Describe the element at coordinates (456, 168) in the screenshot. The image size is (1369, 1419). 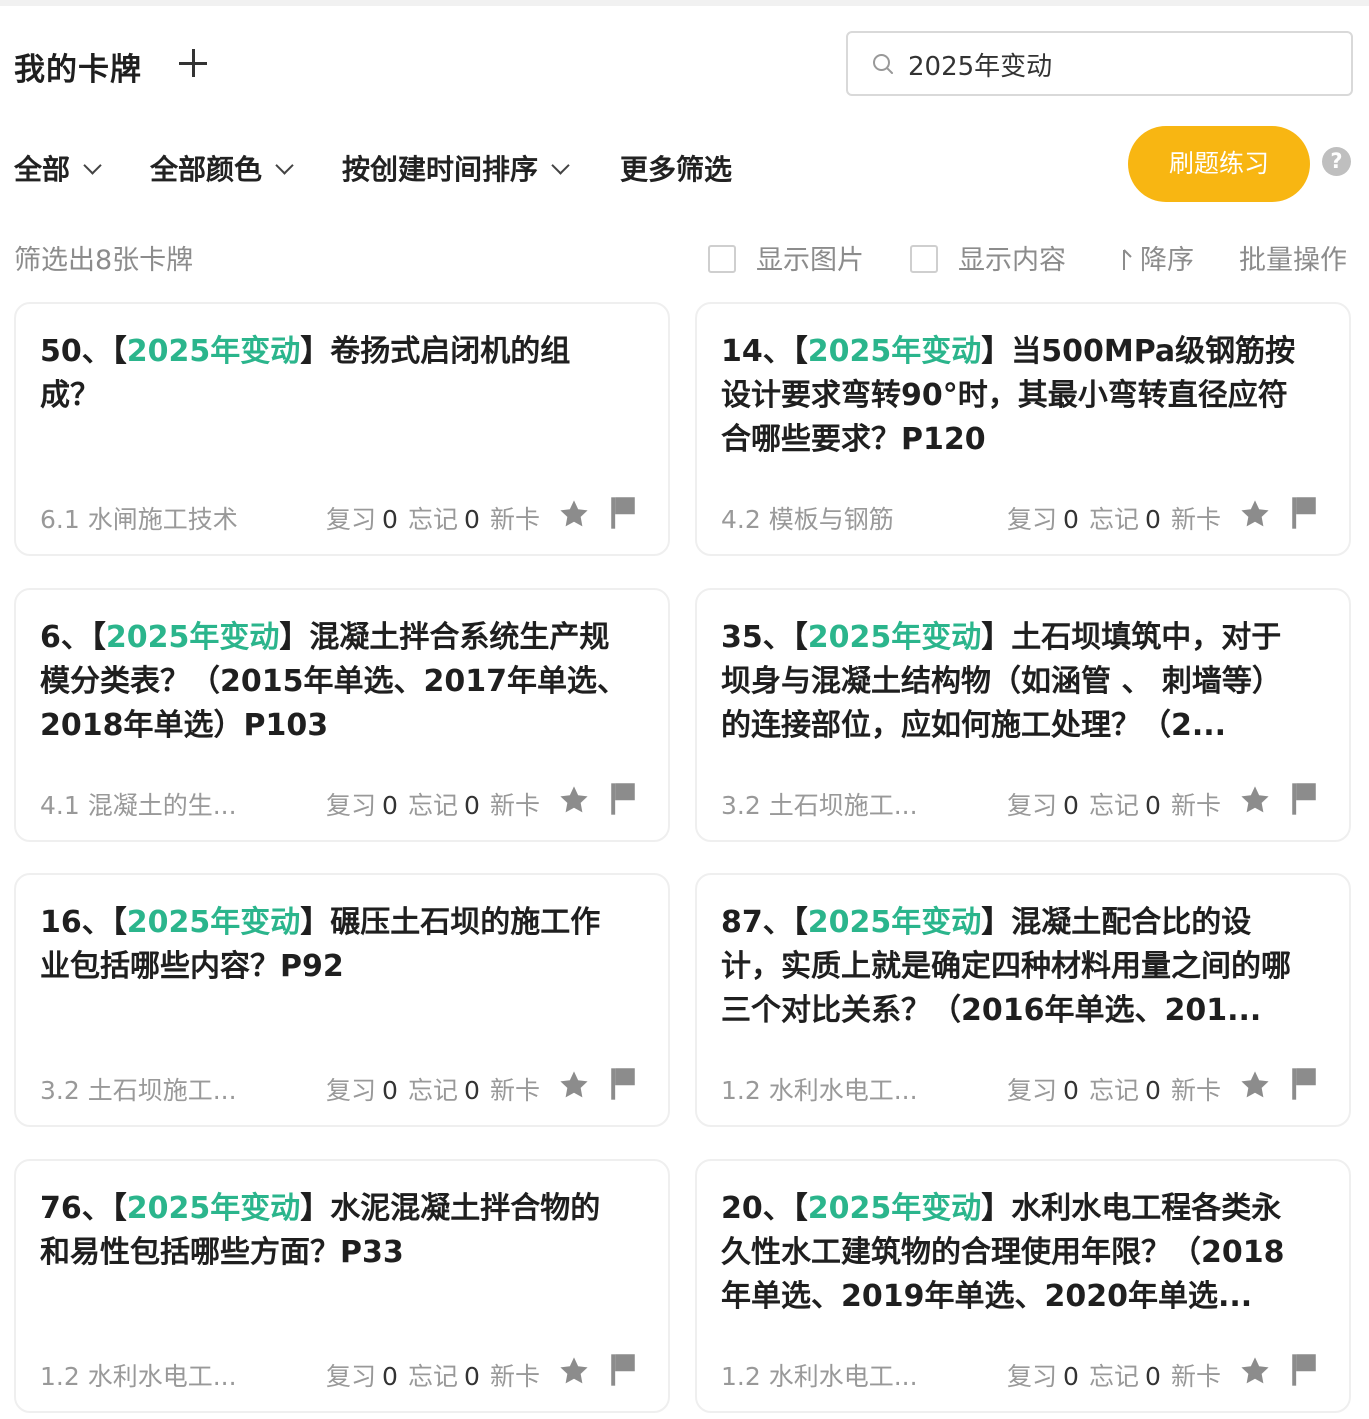
I see `sort-dropdown: 按创建时间排序` at that location.